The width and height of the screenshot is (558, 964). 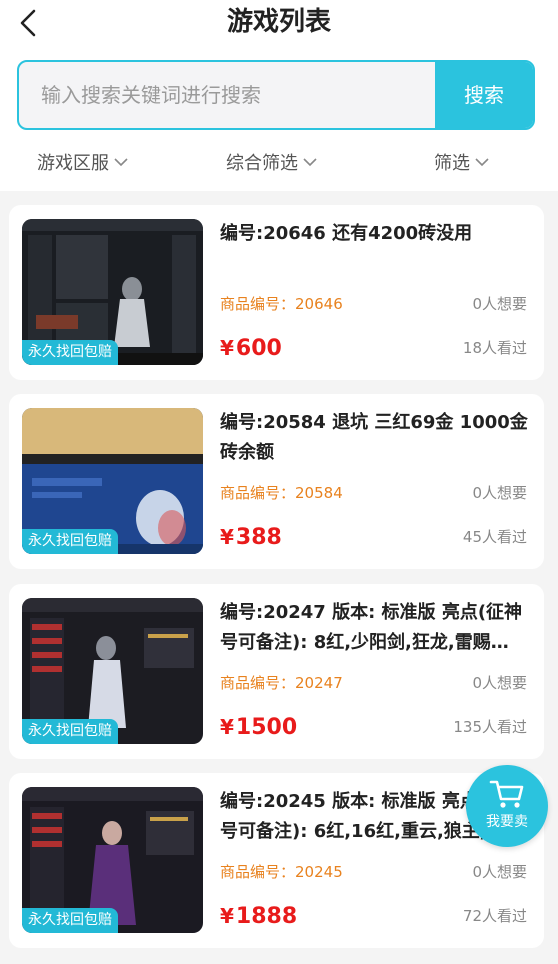 I want to click on filter-label: 筛选, so click(x=452, y=163).